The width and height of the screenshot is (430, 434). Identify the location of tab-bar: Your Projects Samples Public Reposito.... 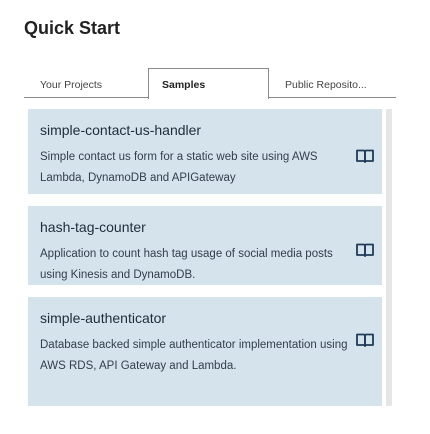
(210, 83).